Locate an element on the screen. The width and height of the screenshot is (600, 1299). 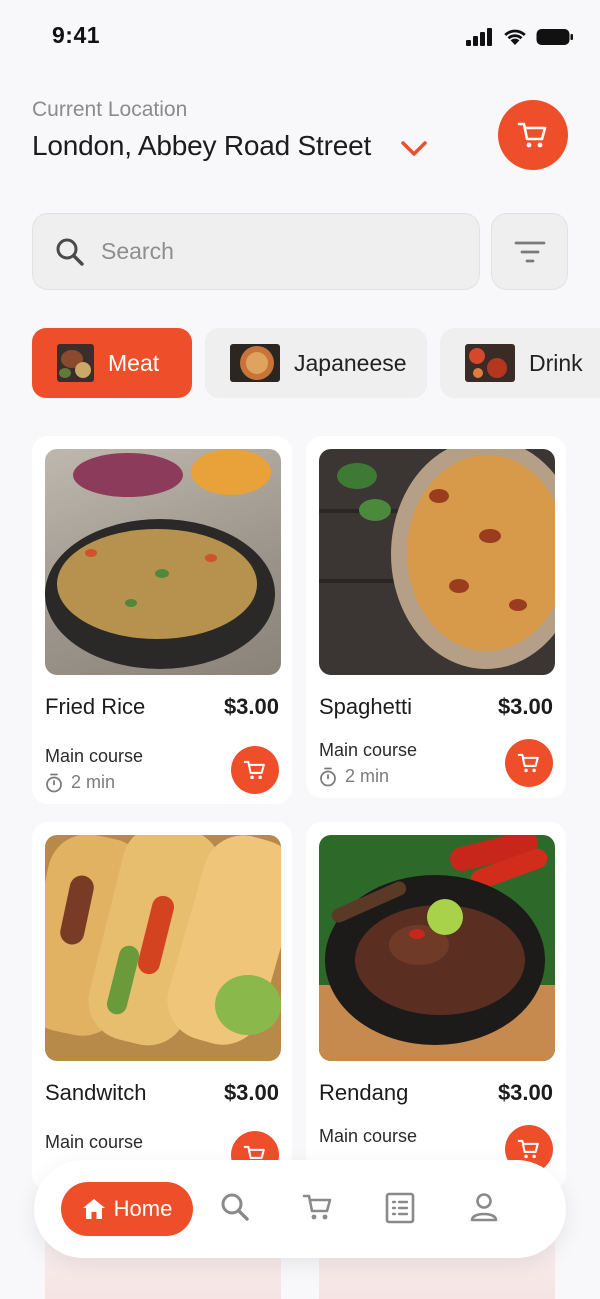
food-name: Rendang is located at coordinates (364, 1092).